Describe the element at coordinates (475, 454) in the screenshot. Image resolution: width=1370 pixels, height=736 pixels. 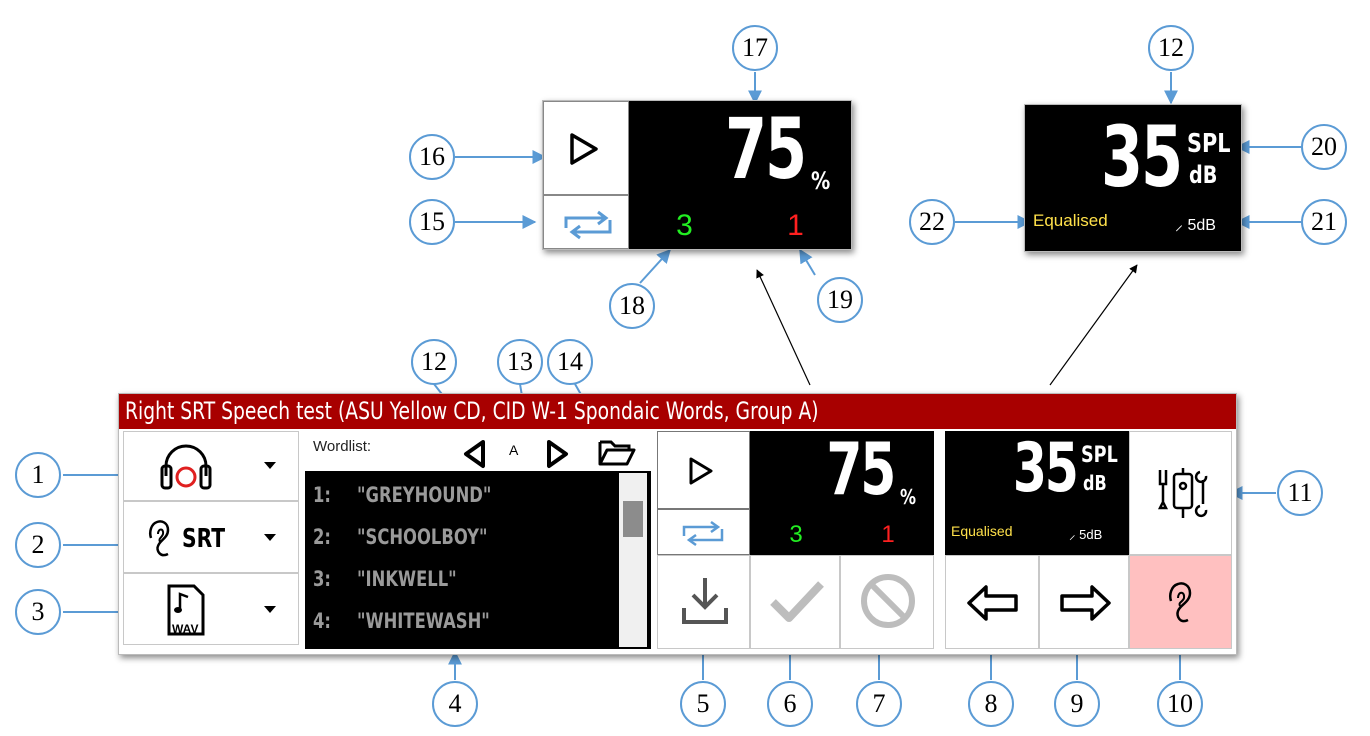
I see `previous-list-icon` at that location.